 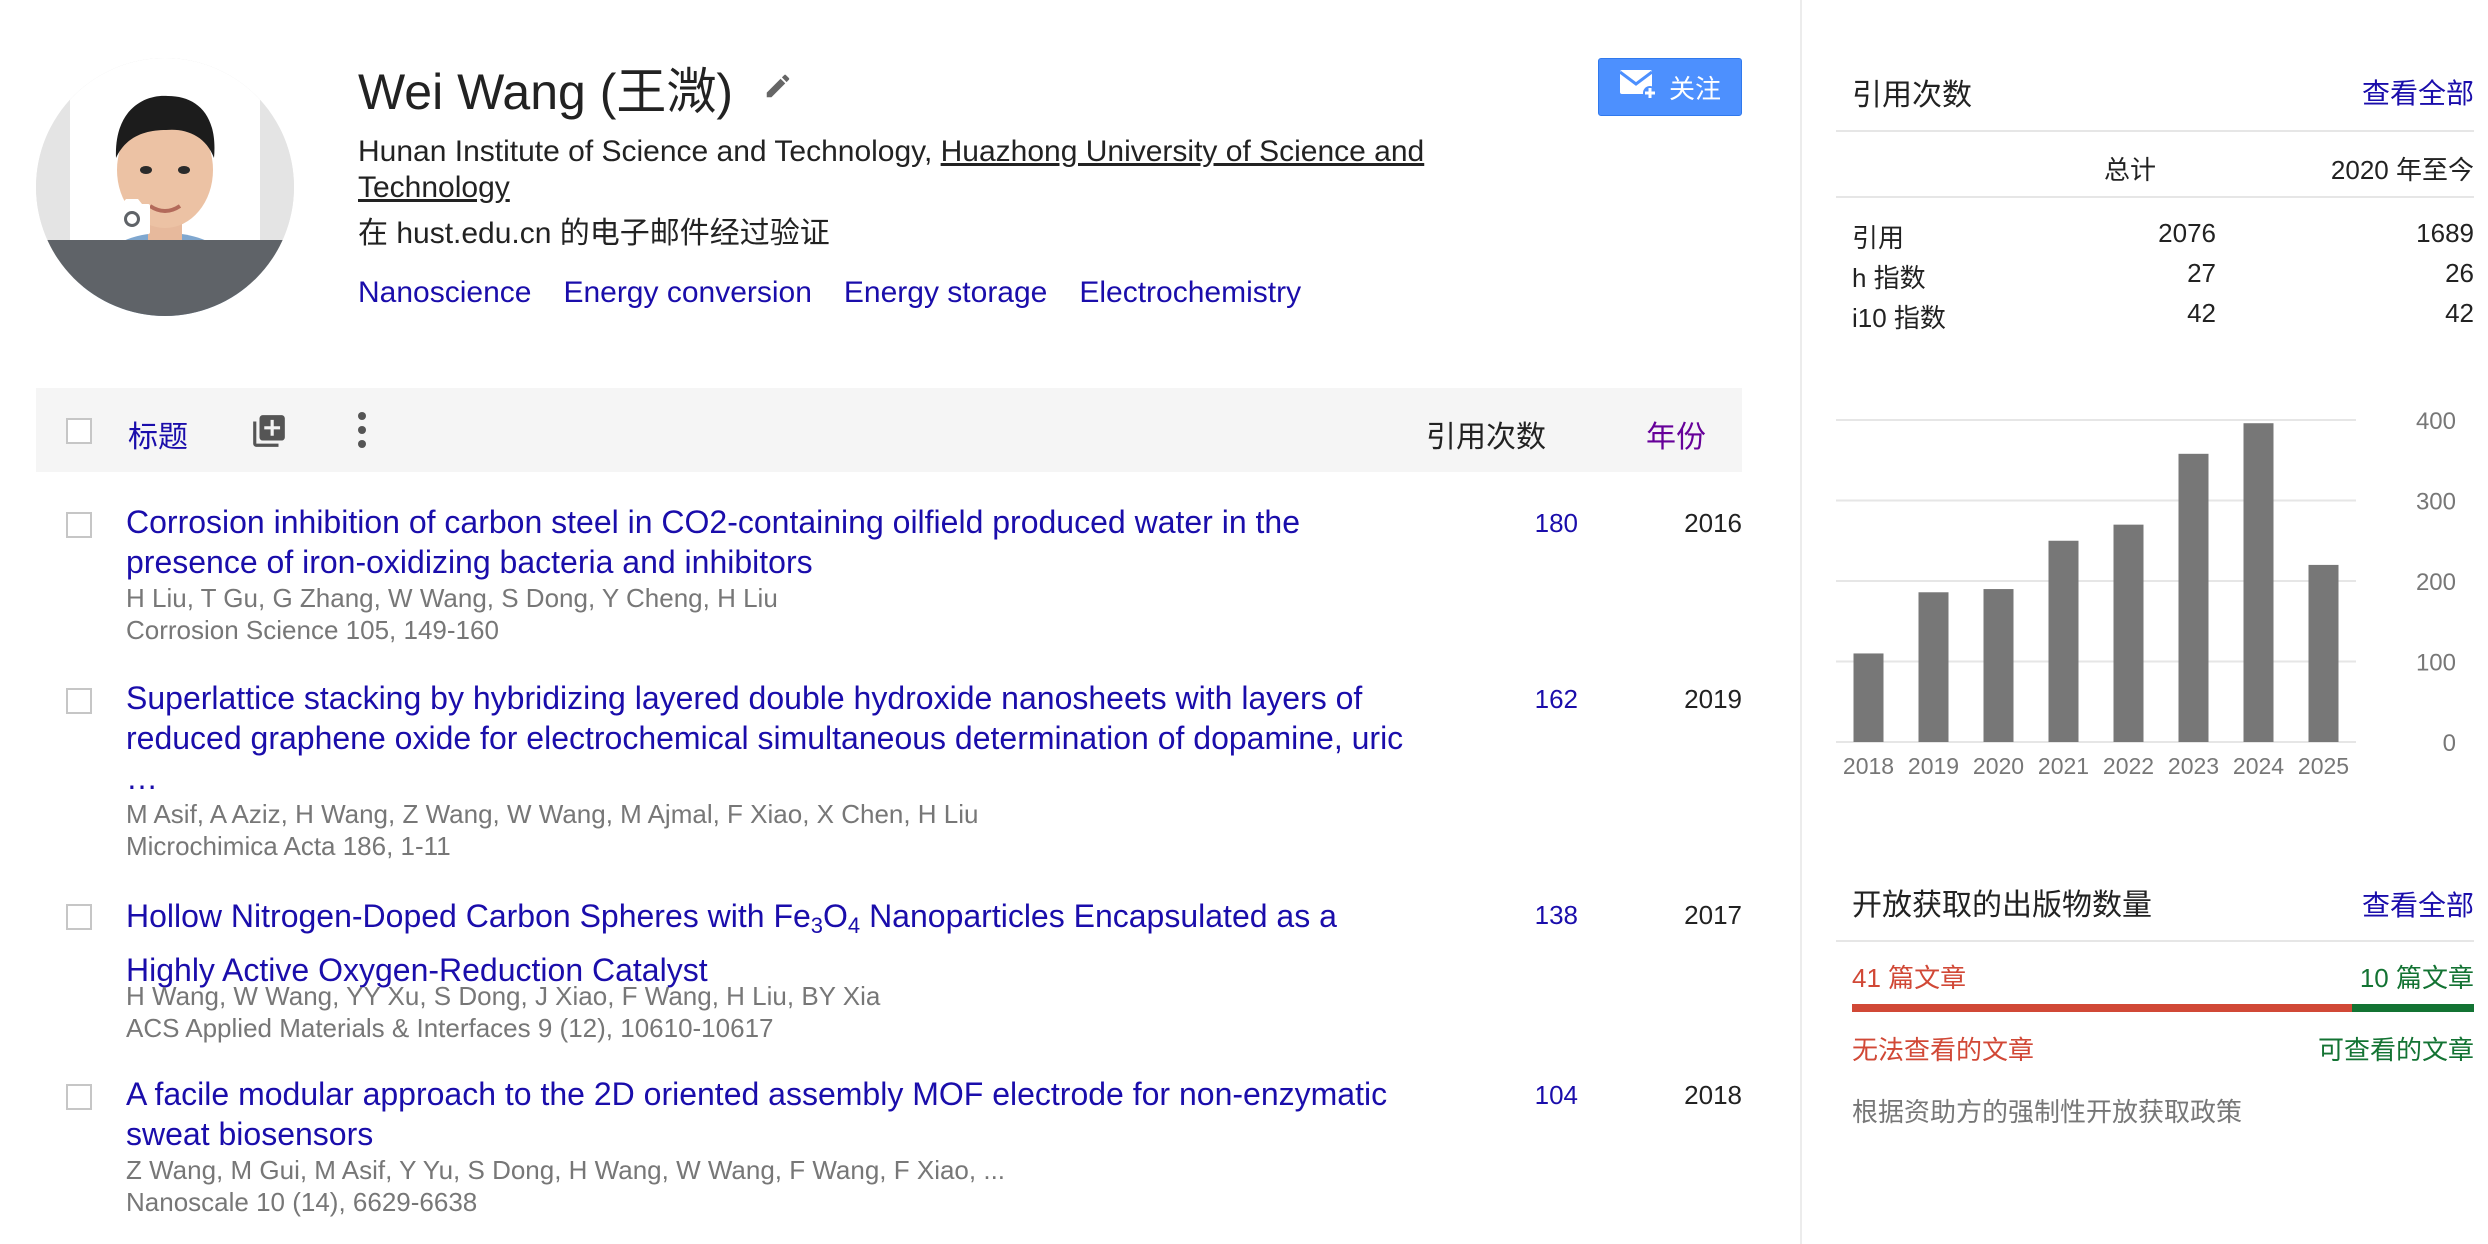 I want to click on open-access-view-all: 查看全部, so click(x=2418, y=904).